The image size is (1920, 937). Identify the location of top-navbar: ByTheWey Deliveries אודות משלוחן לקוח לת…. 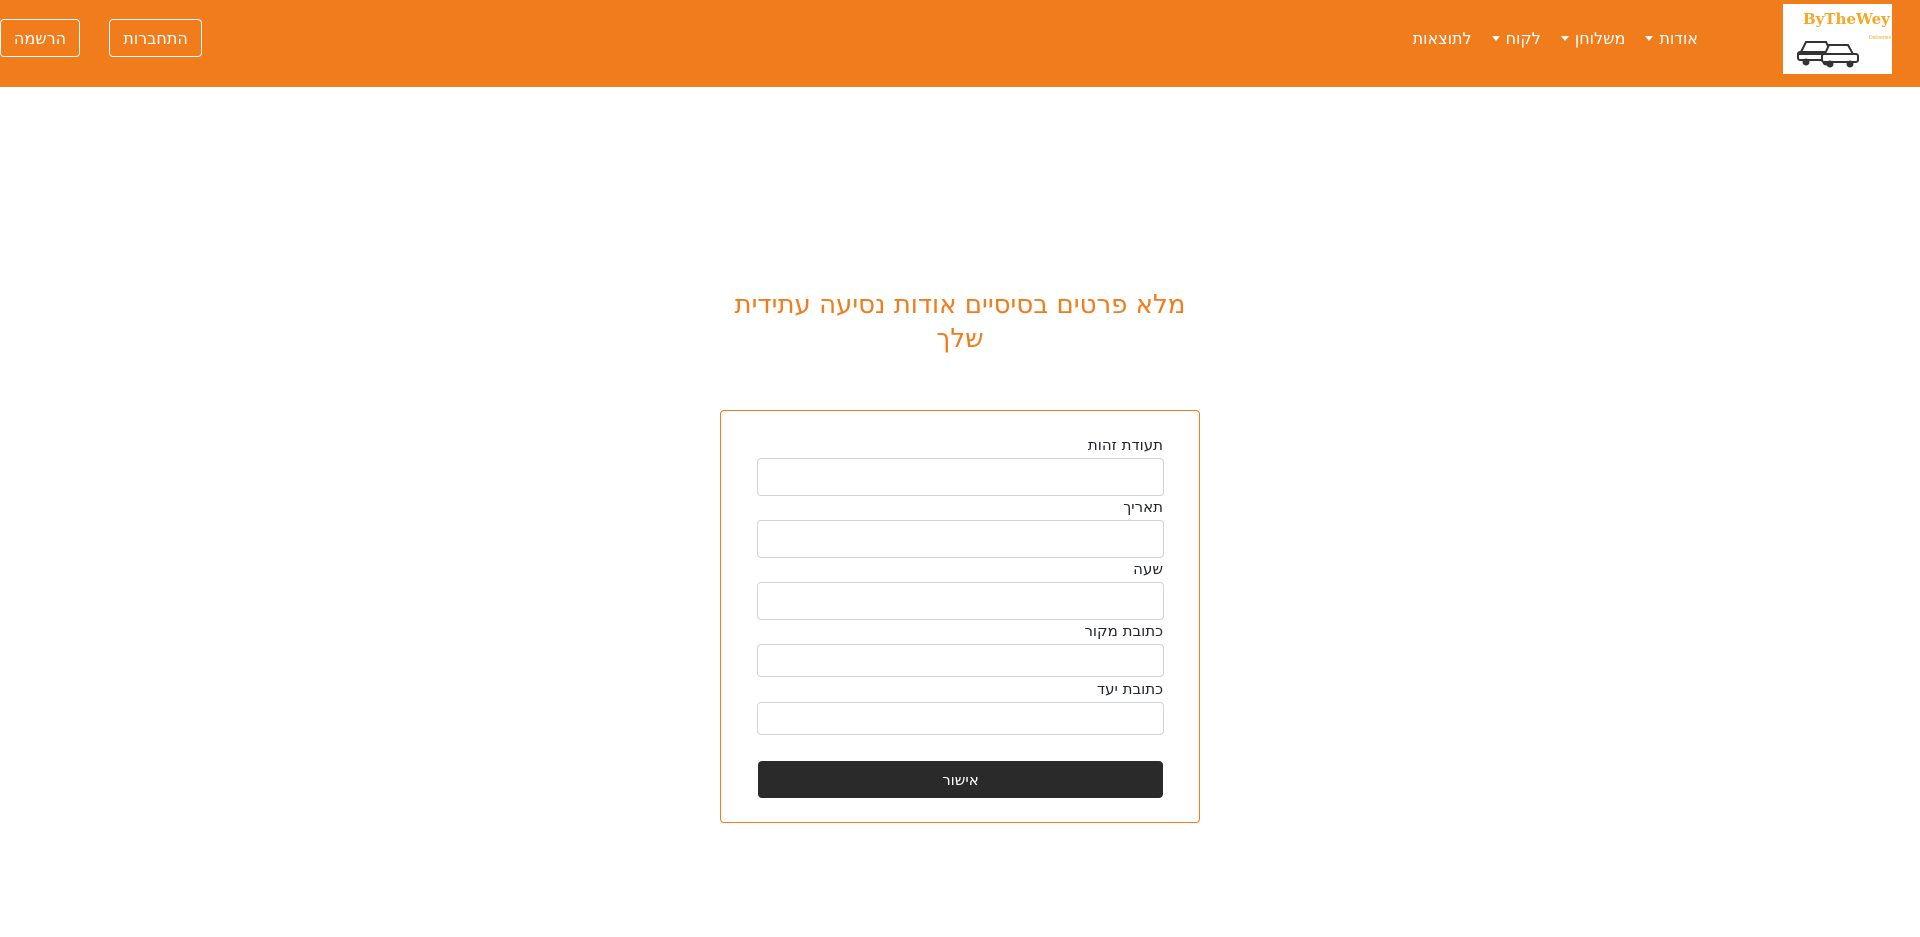
(960, 43).